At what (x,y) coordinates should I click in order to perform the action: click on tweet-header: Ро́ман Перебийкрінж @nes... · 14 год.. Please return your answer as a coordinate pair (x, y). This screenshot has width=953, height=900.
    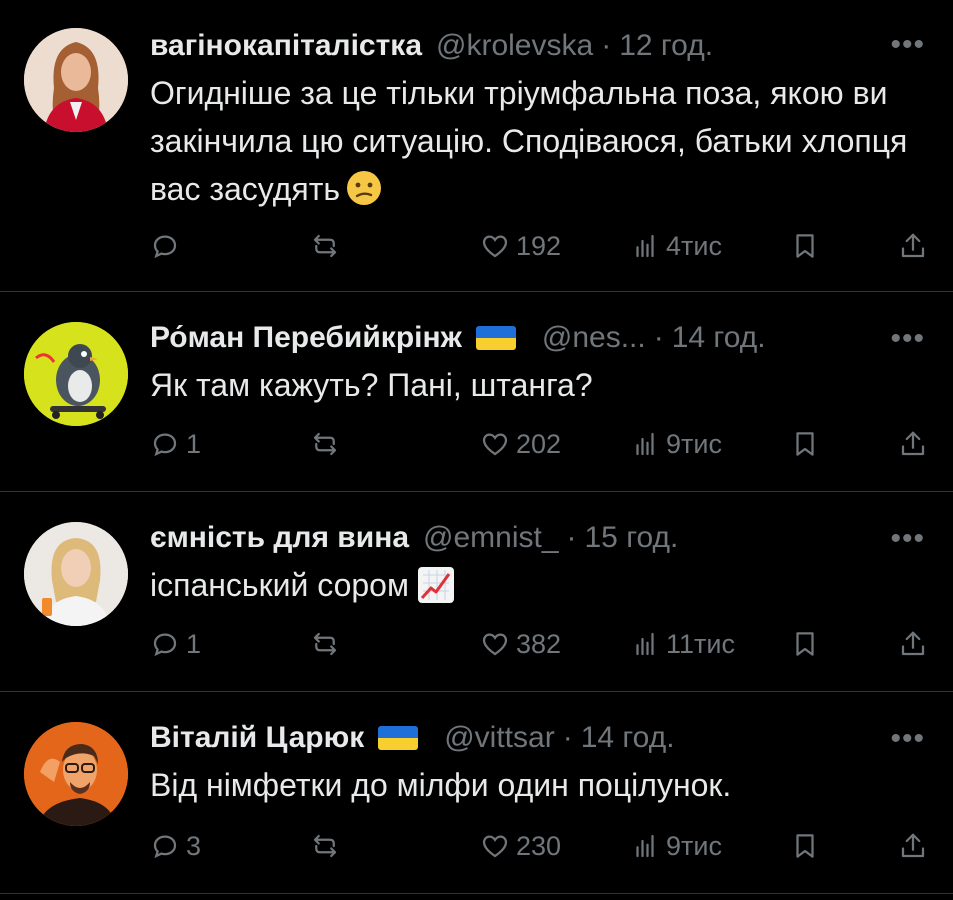
    Looking at the image, I should click on (536, 338).